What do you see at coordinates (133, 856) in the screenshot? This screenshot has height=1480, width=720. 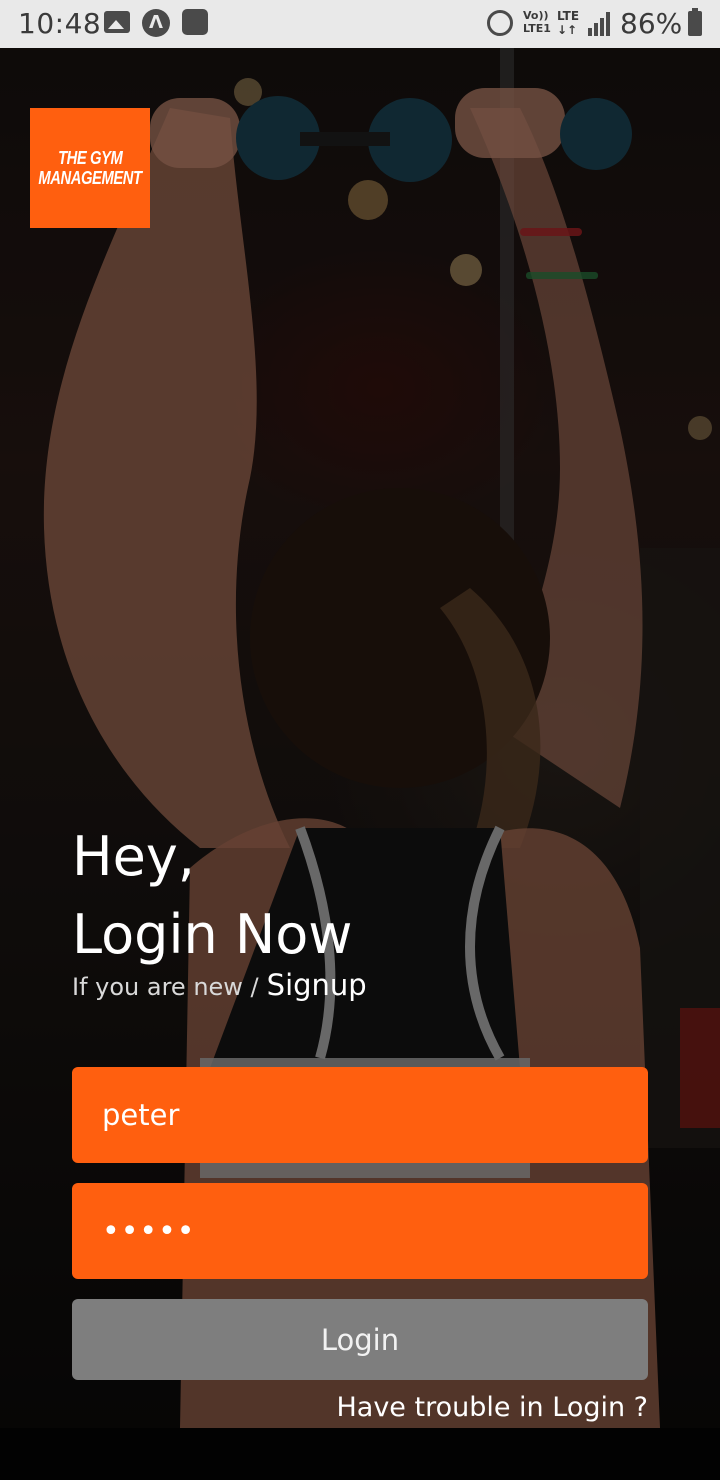 I see `headline-line-1: Hey,` at bounding box center [133, 856].